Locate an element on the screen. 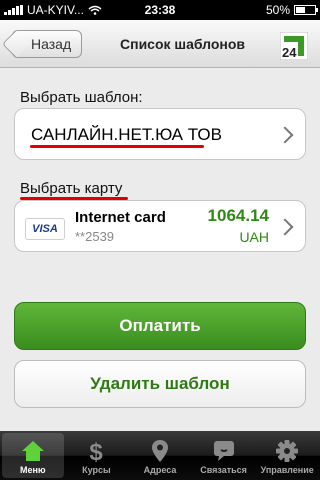 This screenshot has height=480, width=320. home-icon is located at coordinates (32, 451).